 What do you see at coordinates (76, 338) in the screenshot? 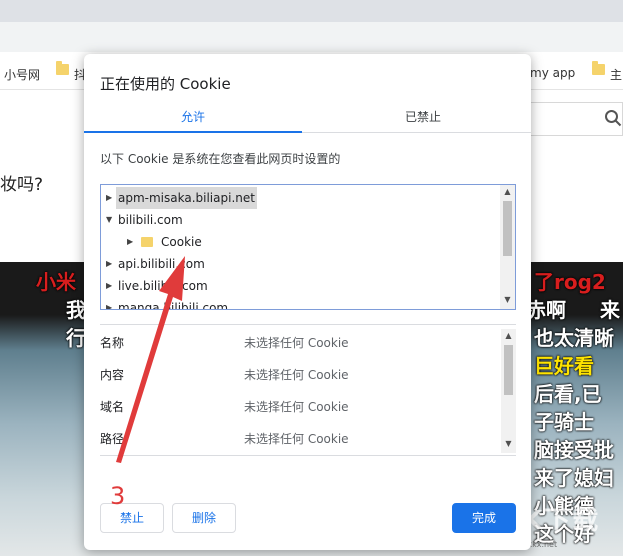
I see `danmaku-comment: 行` at bounding box center [76, 338].